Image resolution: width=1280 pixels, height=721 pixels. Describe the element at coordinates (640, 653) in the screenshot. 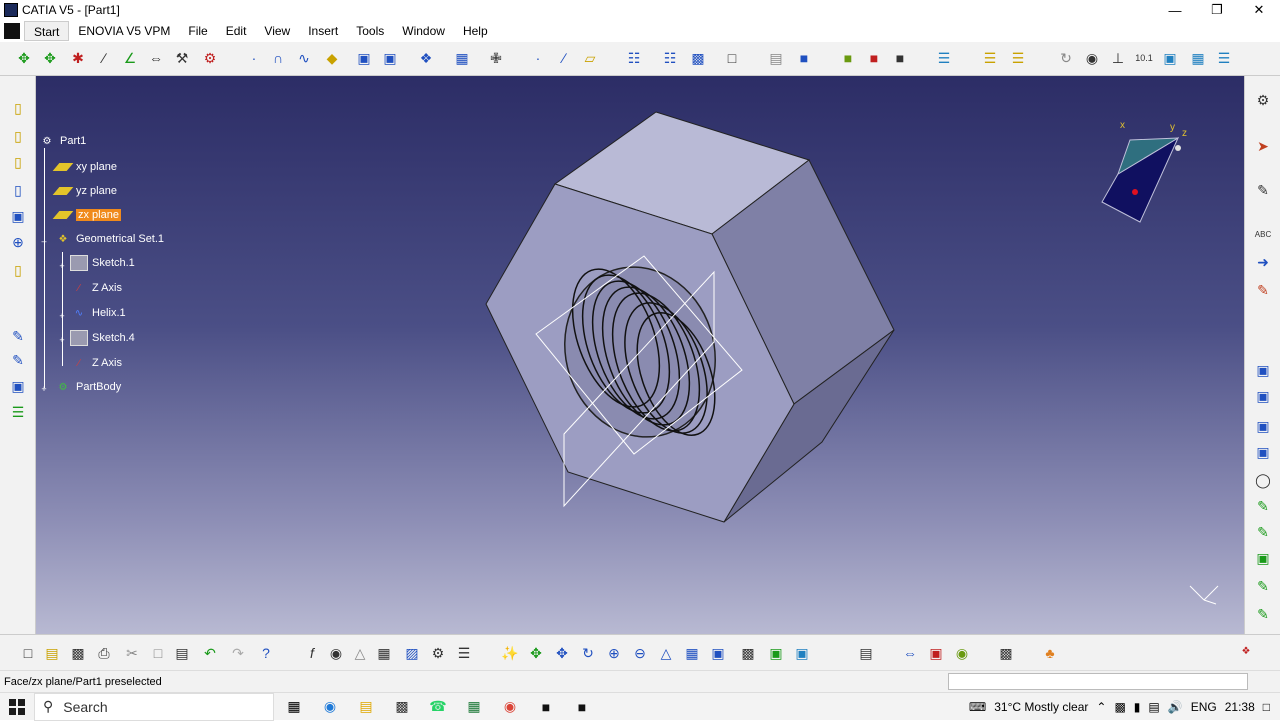

I see `zoom-out-icon: ⊖` at that location.